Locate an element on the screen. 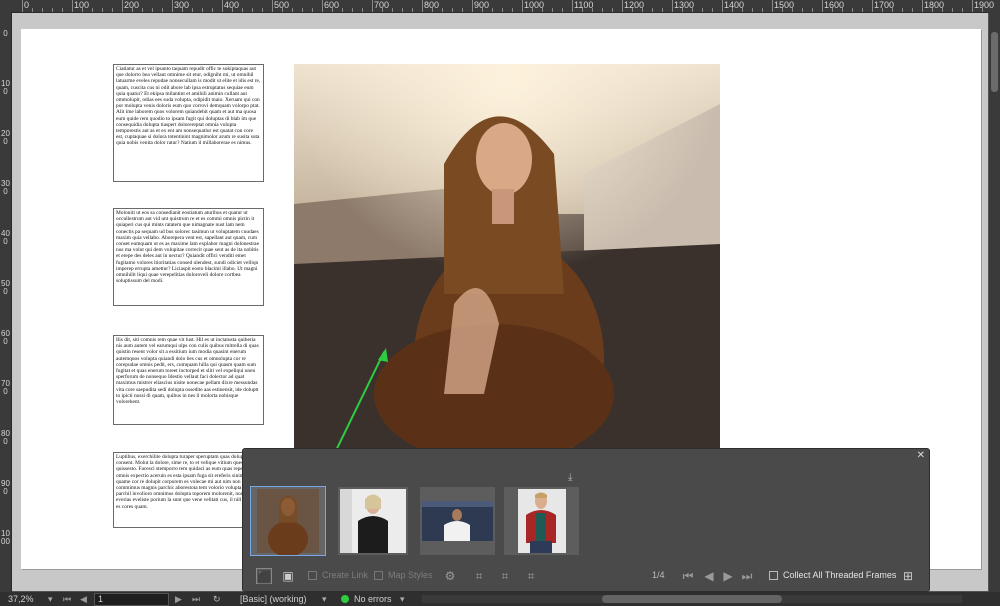 This screenshot has width=1000, height=606. map-styles-label: Map Styles is located at coordinates (410, 575).